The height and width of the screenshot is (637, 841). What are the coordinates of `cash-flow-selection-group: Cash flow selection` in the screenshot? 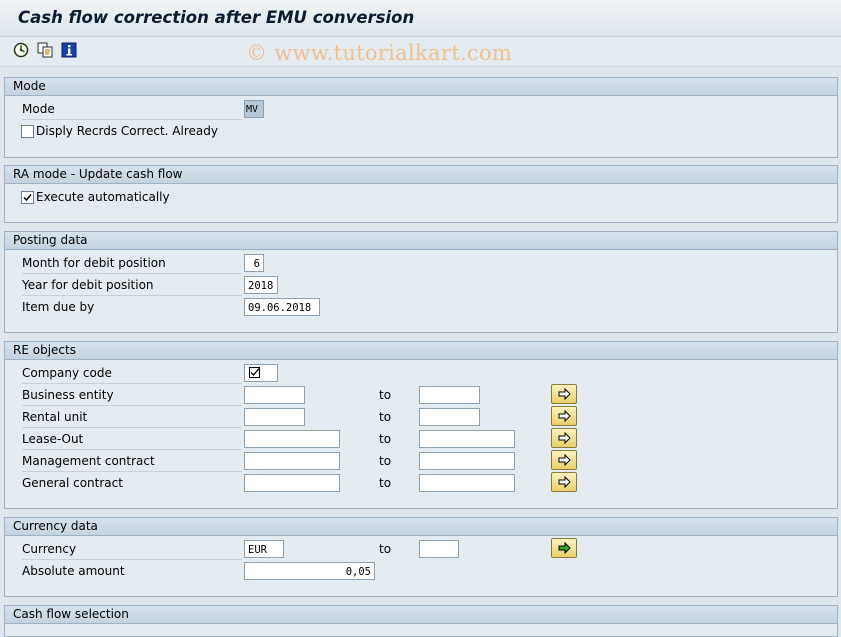 It's located at (421, 621).